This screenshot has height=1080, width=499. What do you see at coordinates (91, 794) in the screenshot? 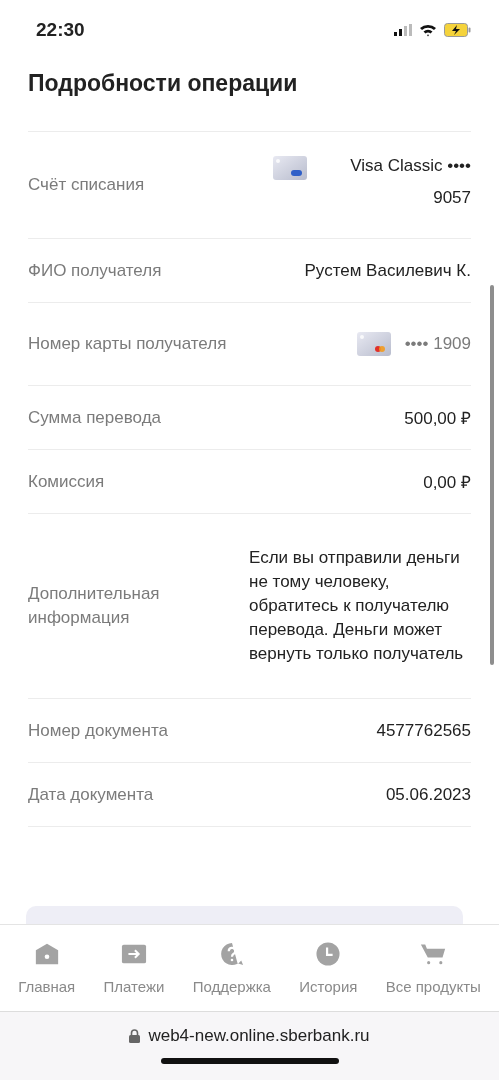
I see `field-label: Дата документа` at bounding box center [91, 794].